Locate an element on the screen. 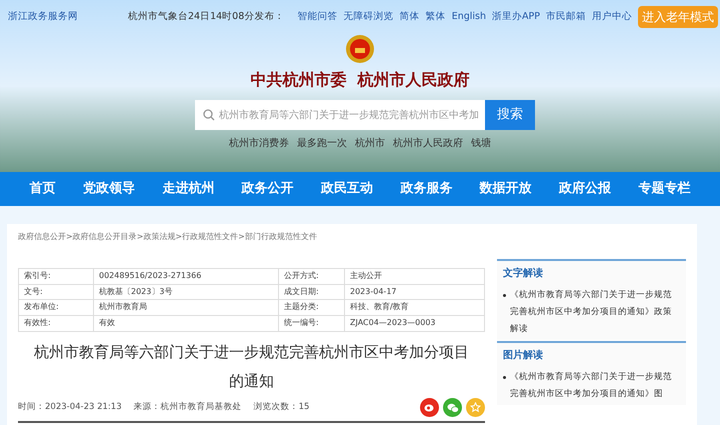  nav-item: 政务服务 is located at coordinates (426, 189).